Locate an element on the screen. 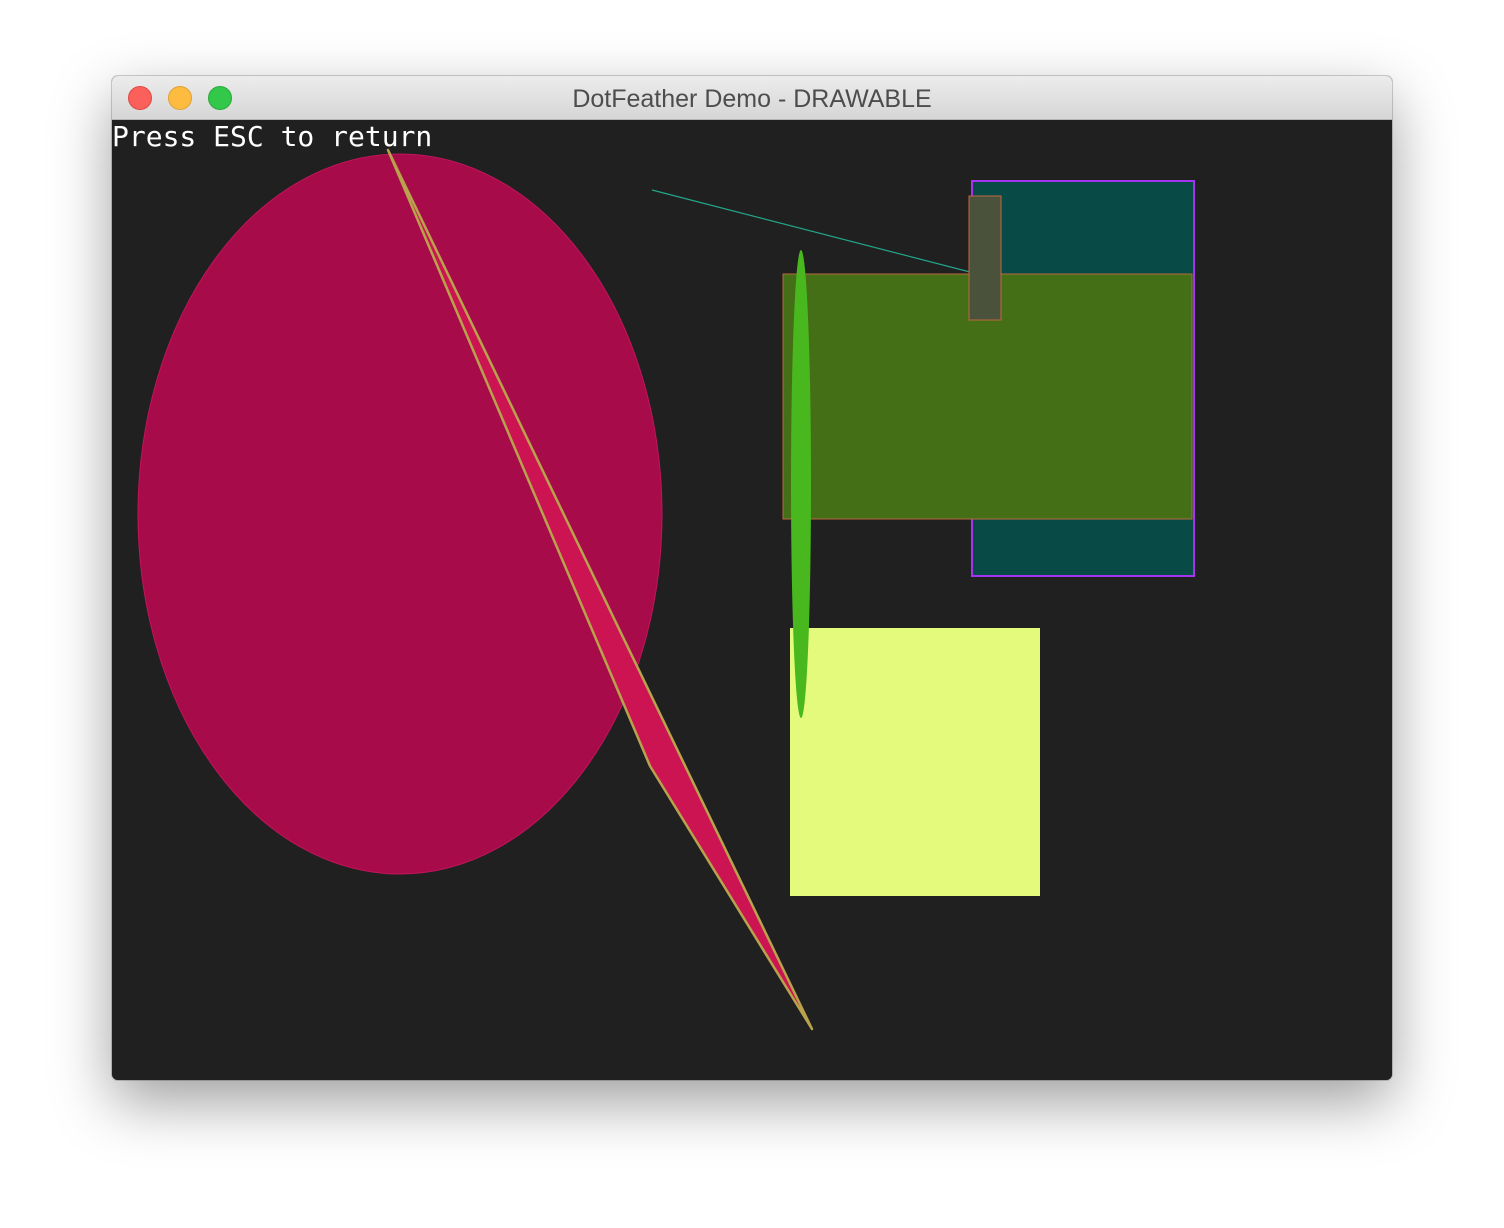  small-gray-rectangle is located at coordinates (985, 258).